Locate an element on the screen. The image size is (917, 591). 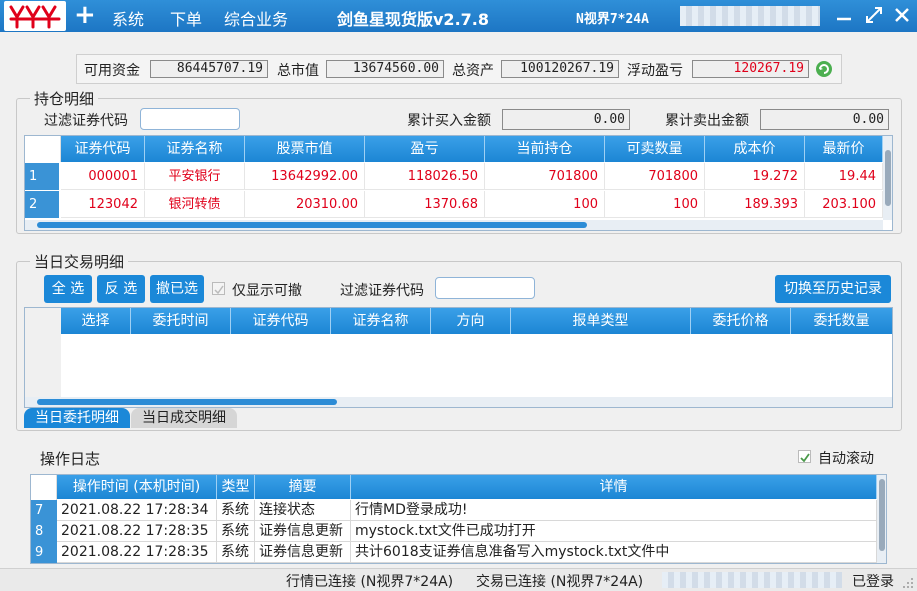
position-pnl: 118026.50 is located at coordinates (425, 176).